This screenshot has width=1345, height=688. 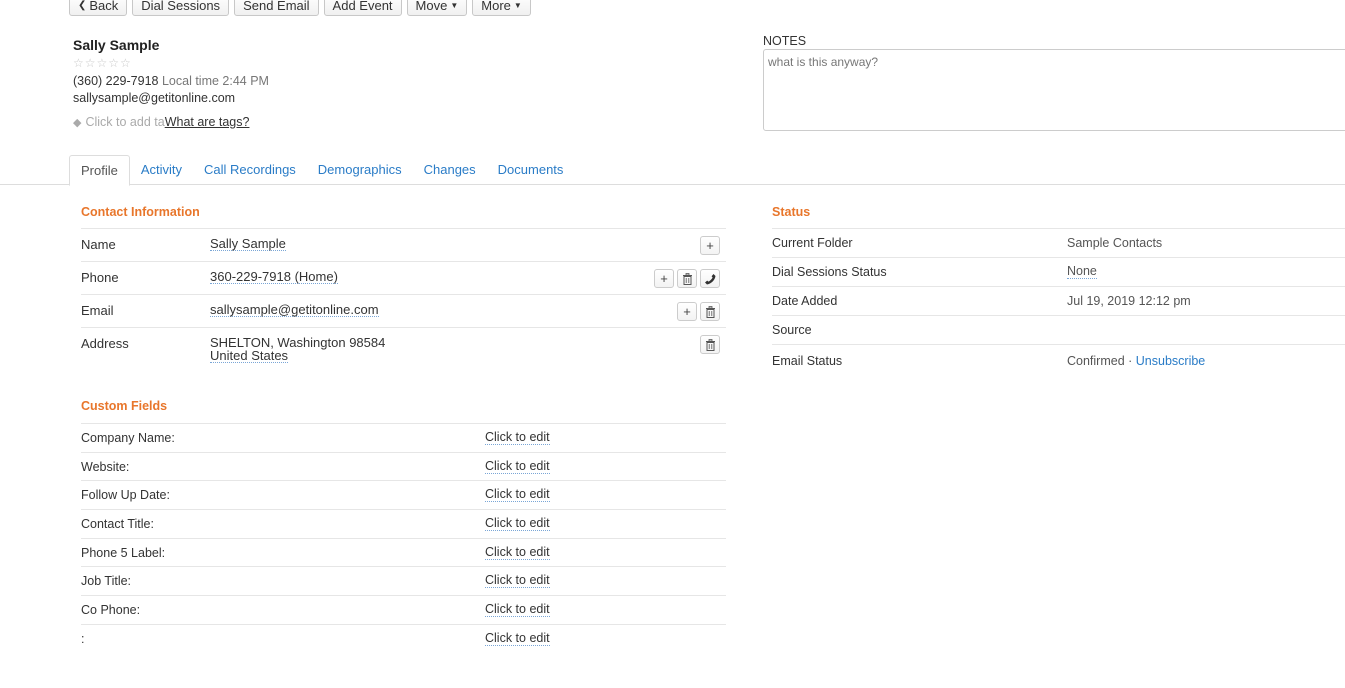 I want to click on custom-field-row: Contact Title: Click to edit, so click(x=403, y=523).